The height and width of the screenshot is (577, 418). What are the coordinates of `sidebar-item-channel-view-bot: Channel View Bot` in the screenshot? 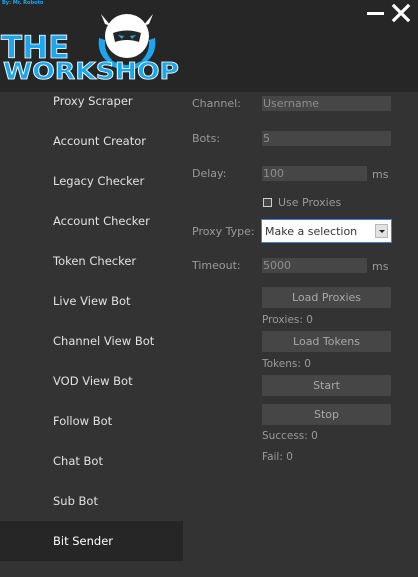 It's located at (91, 341).